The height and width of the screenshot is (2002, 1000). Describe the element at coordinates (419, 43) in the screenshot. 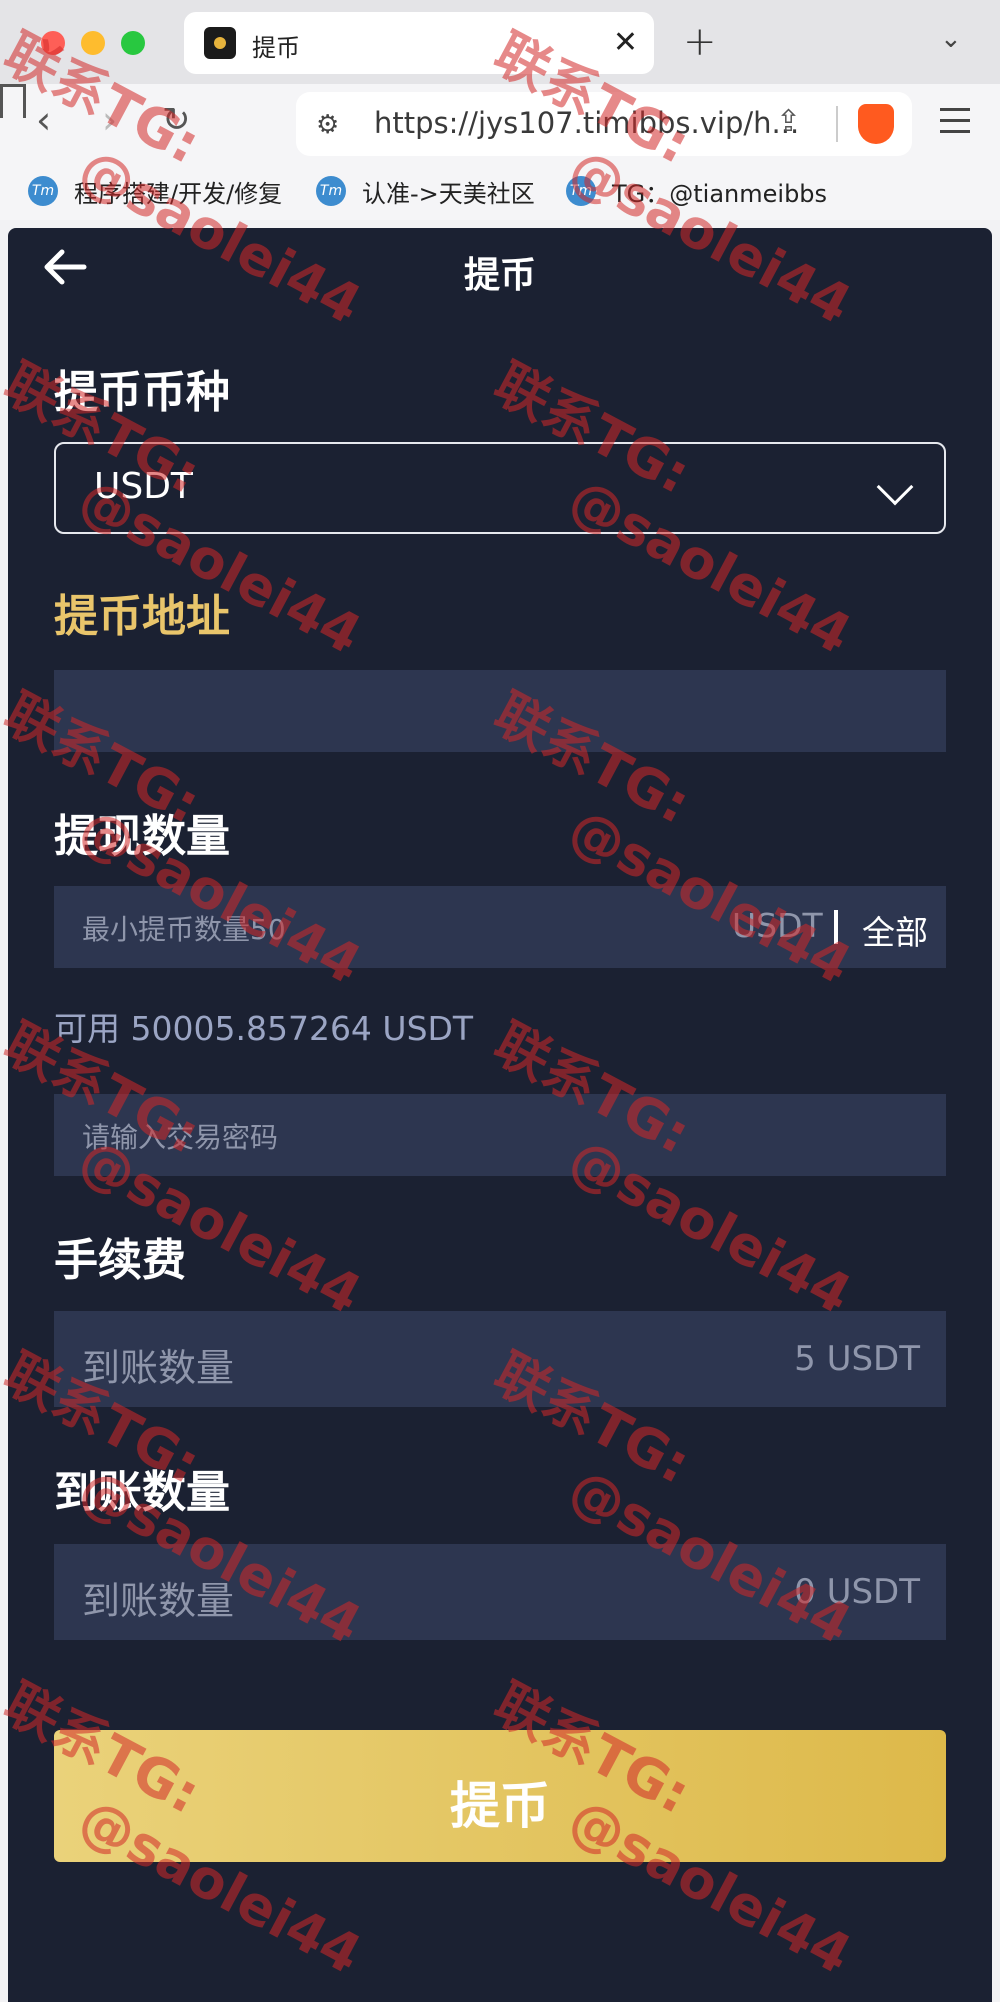

I see `browser-tab: 提币 ✕` at that location.